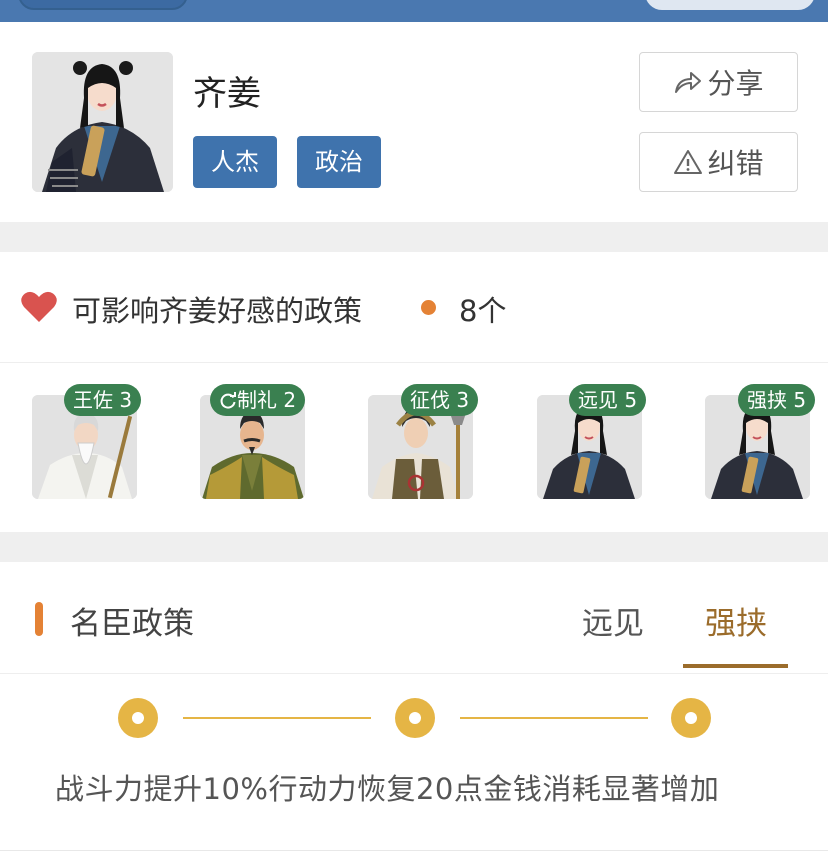 The width and height of the screenshot is (828, 866). Describe the element at coordinates (228, 400) in the screenshot. I see `refresh-icon` at that location.